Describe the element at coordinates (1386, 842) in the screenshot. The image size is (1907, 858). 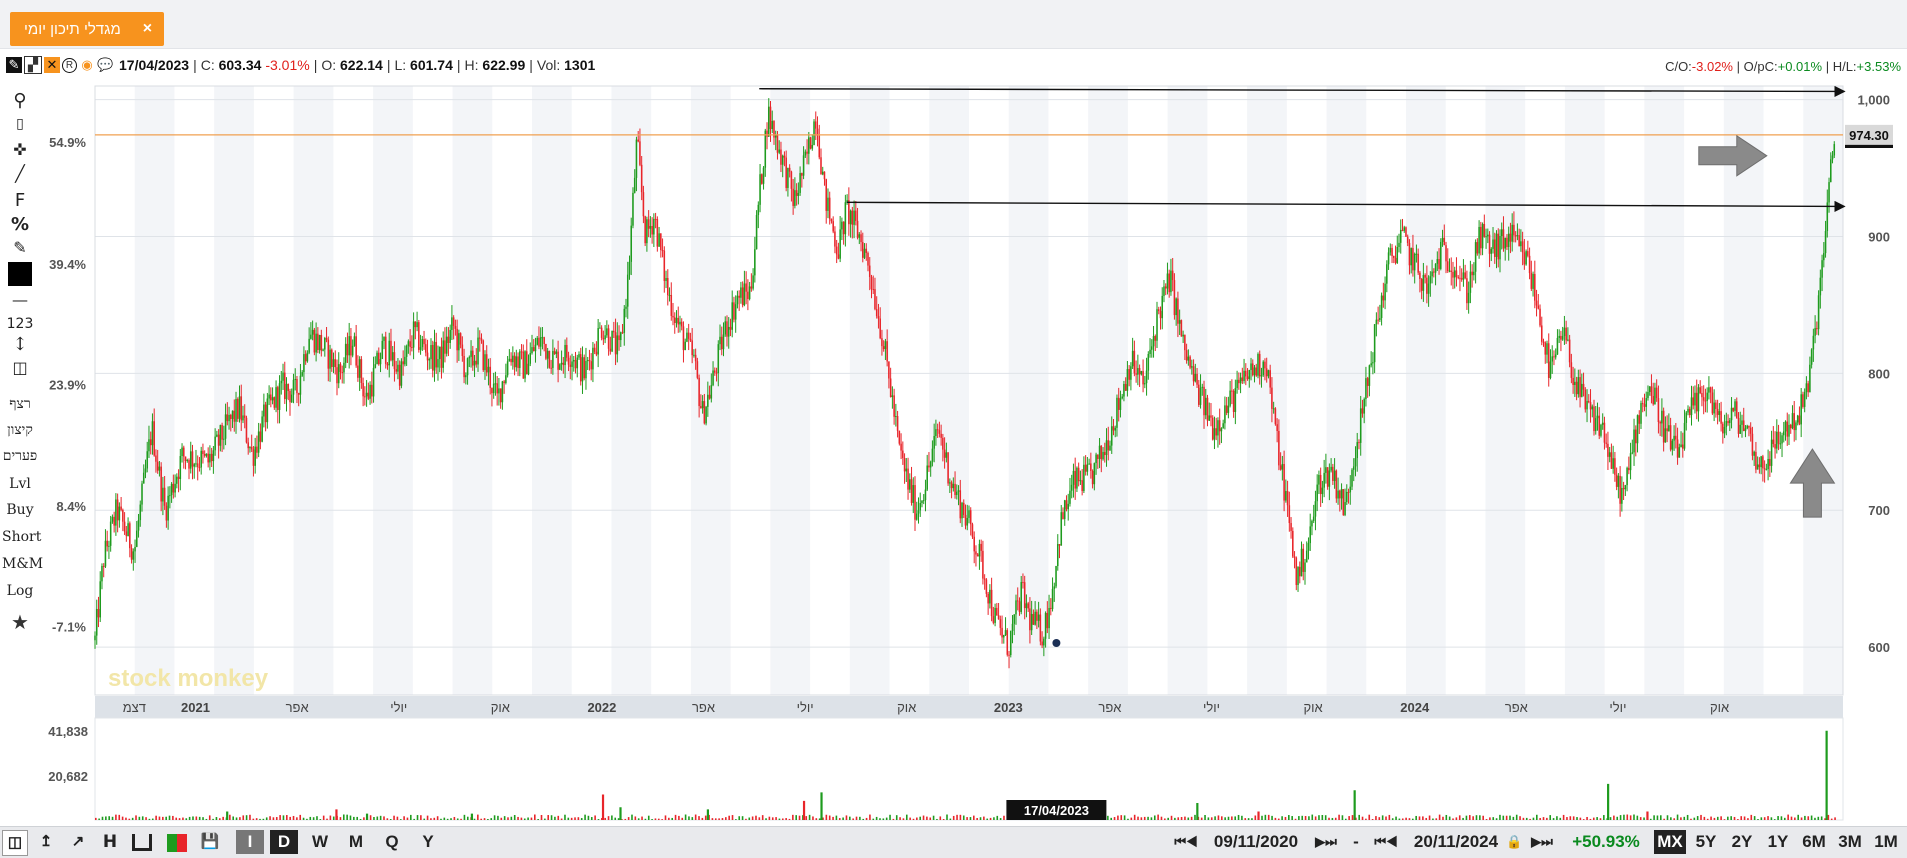
I see `end-first-icon: ⏮◀` at that location.